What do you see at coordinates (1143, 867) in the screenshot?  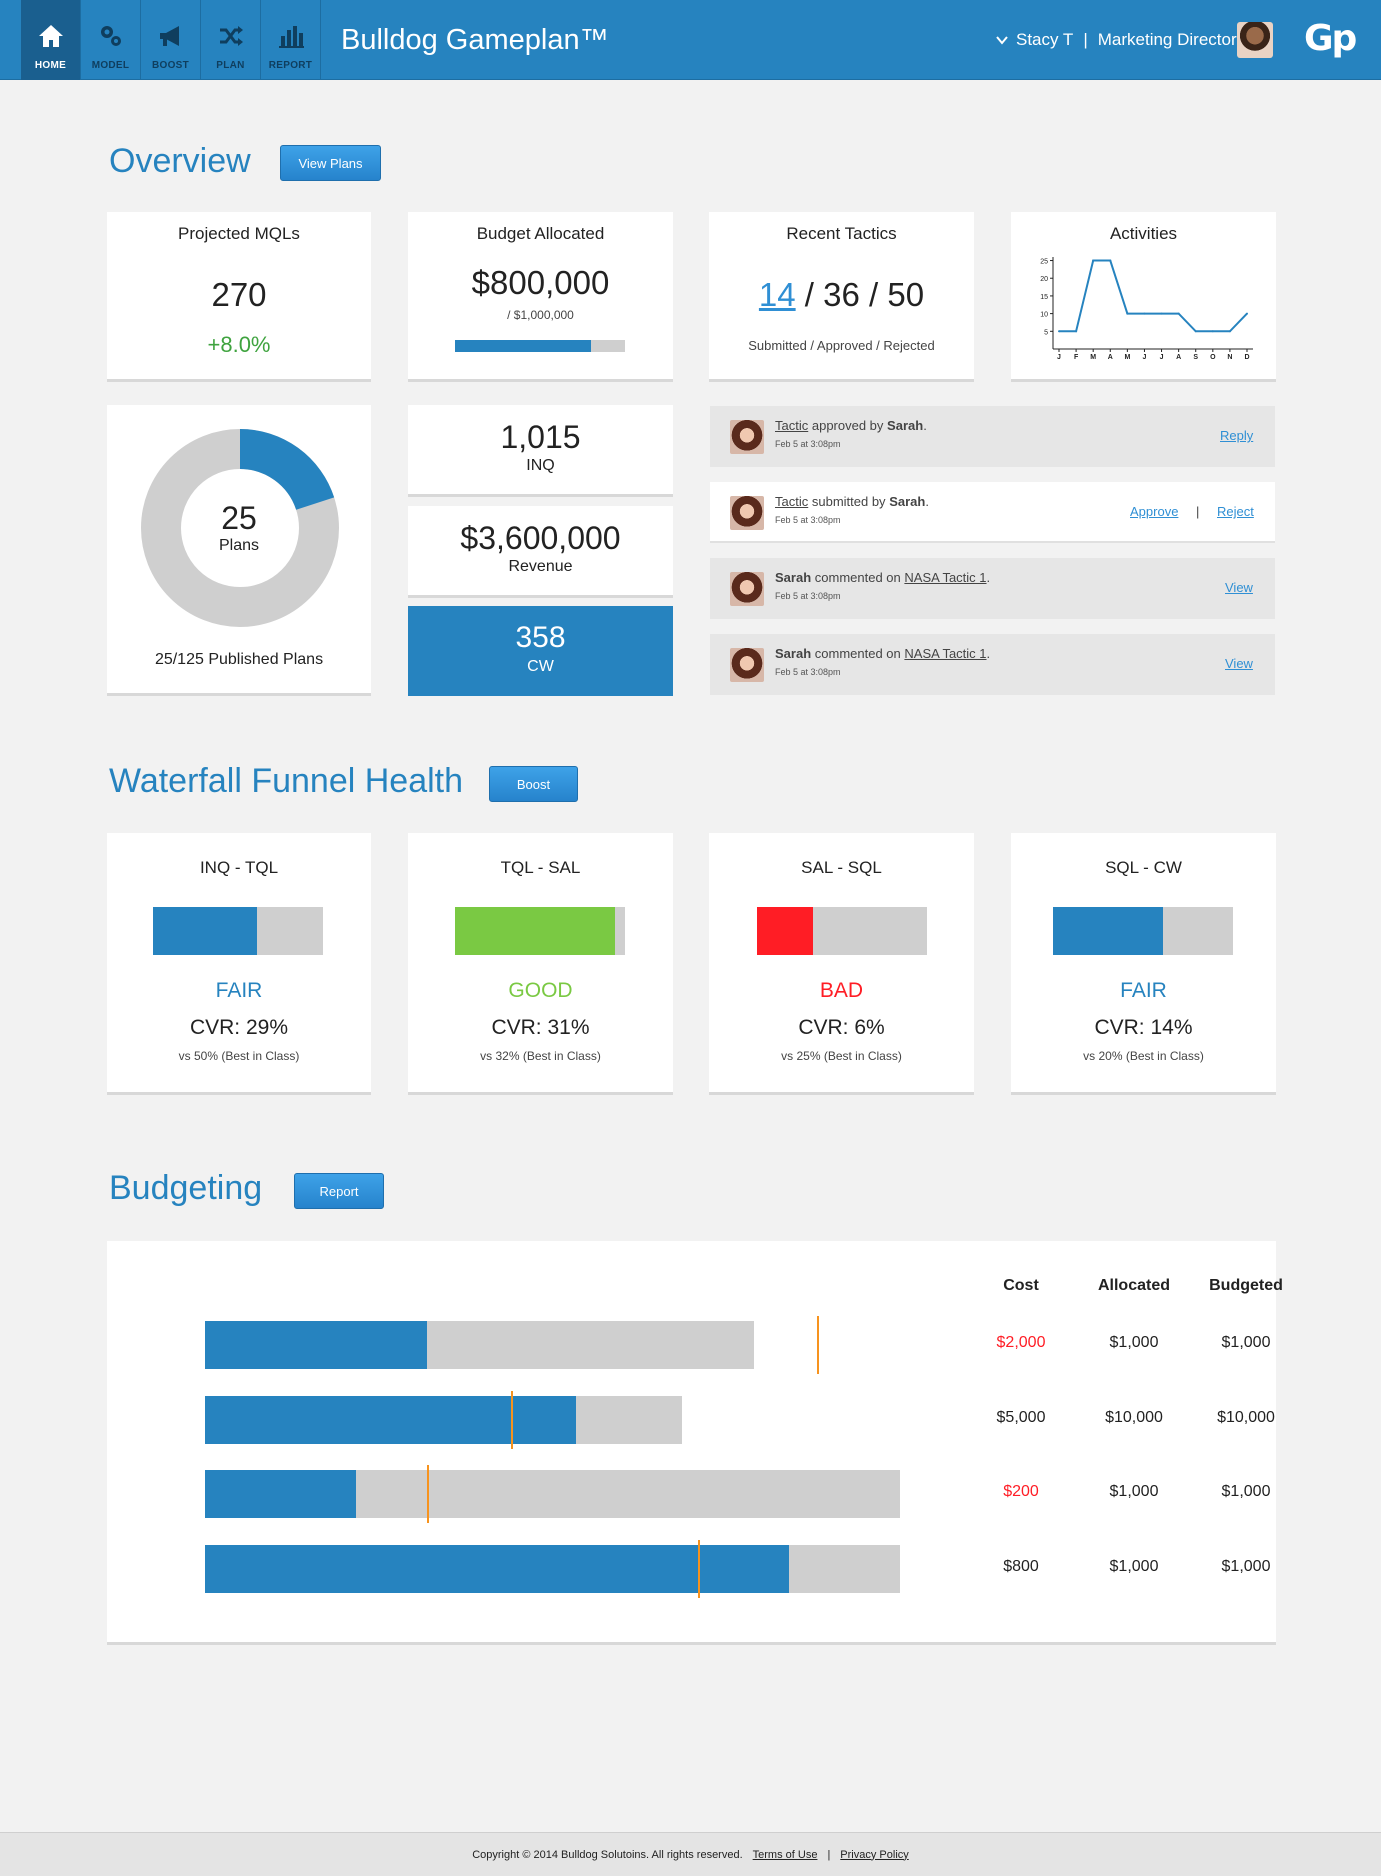 I see `funnel-card-title: SQL - CW` at bounding box center [1143, 867].